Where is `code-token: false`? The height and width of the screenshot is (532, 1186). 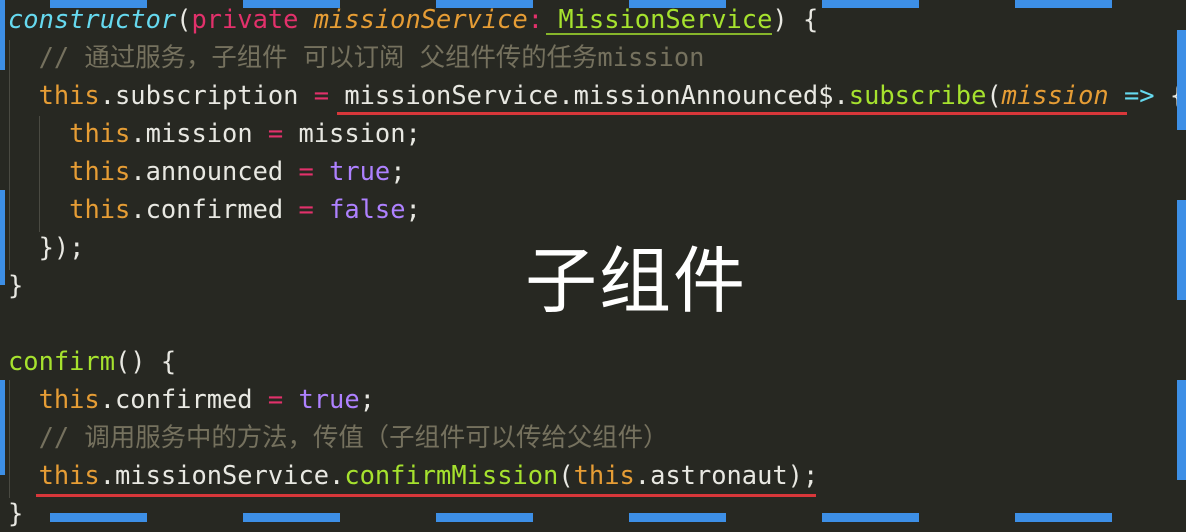
code-token: false is located at coordinates (367, 209).